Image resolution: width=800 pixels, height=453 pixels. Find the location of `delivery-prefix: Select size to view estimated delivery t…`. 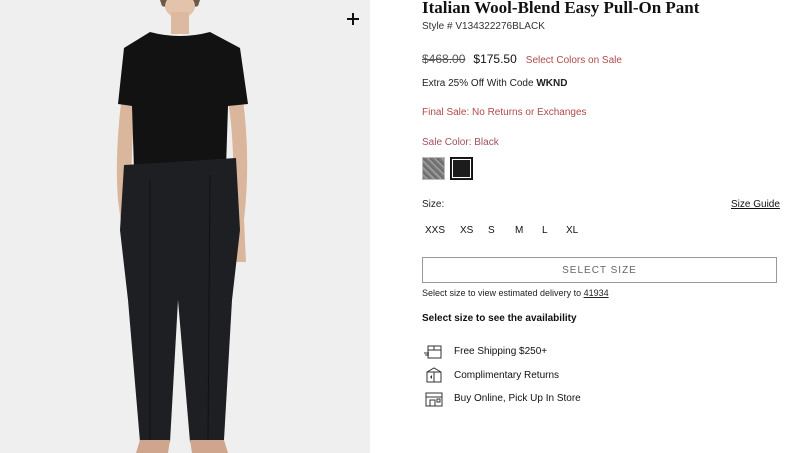

delivery-prefix: Select size to view estimated delivery t… is located at coordinates (503, 293).